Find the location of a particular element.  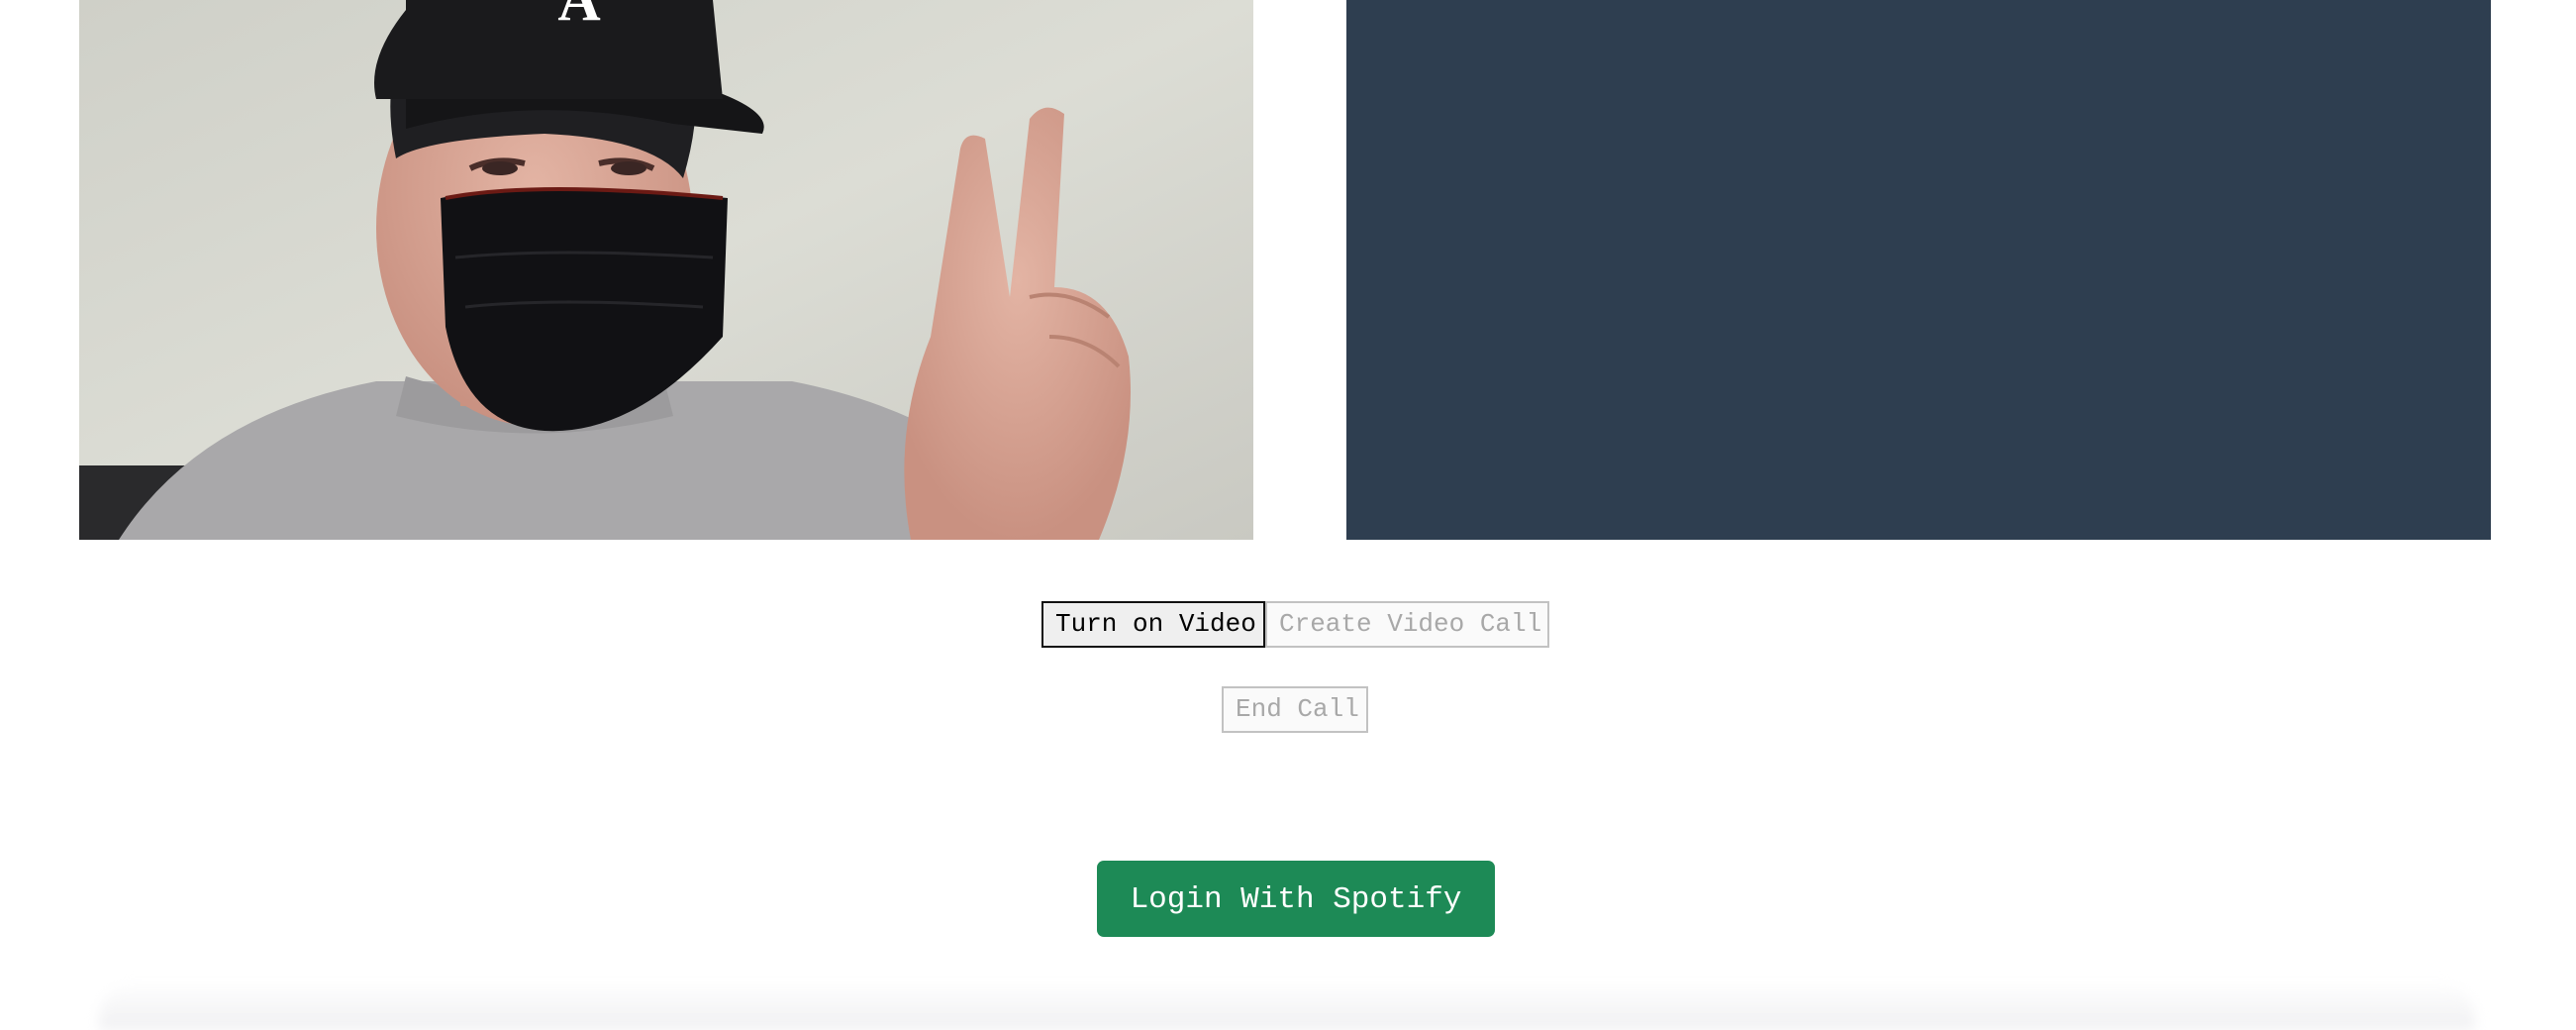

create-video-call-button: Create Video Call is located at coordinates (1407, 624).